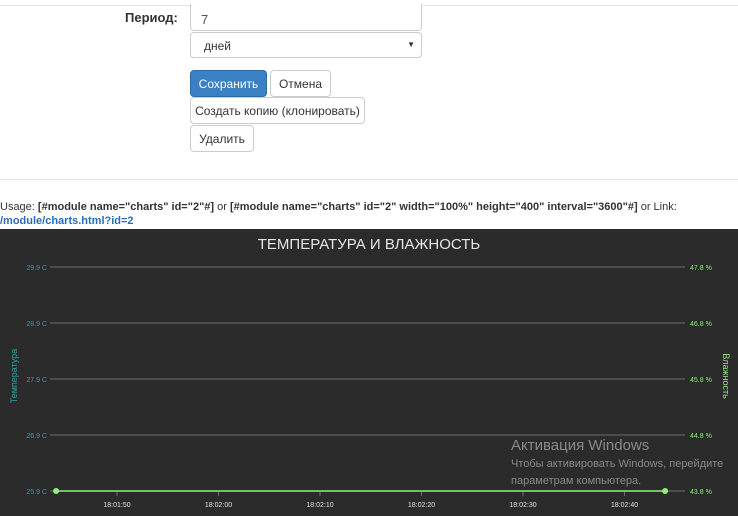  What do you see at coordinates (701, 324) in the screenshot?
I see `y-tick-label-right: 46.8 %` at bounding box center [701, 324].